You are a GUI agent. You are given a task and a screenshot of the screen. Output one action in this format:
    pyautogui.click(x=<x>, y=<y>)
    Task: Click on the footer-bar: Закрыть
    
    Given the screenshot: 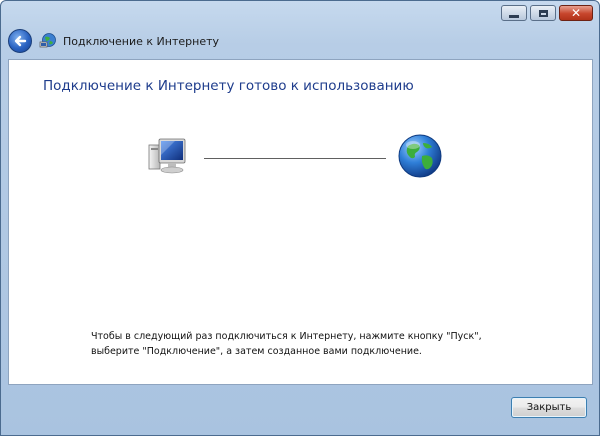 What is the action you would take?
    pyautogui.click(x=300, y=408)
    